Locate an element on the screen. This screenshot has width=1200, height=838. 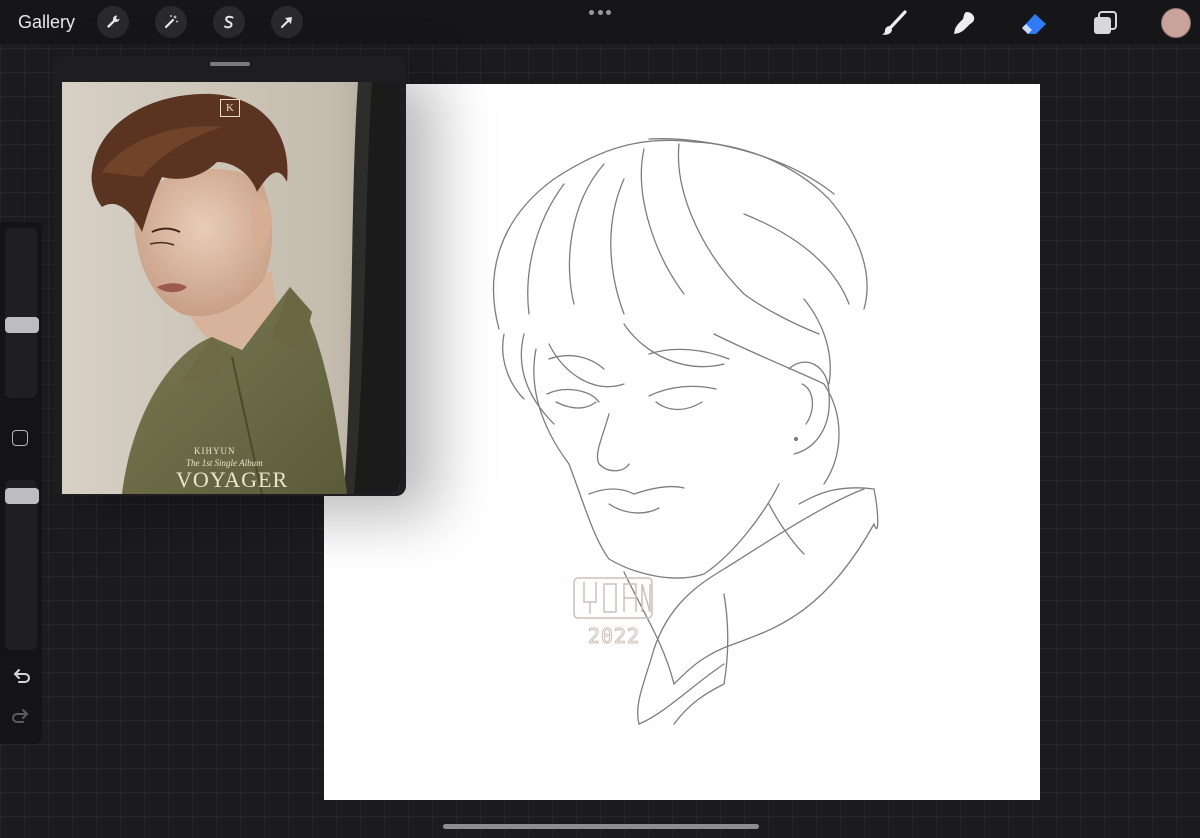
brush-icon is located at coordinates (894, 22).